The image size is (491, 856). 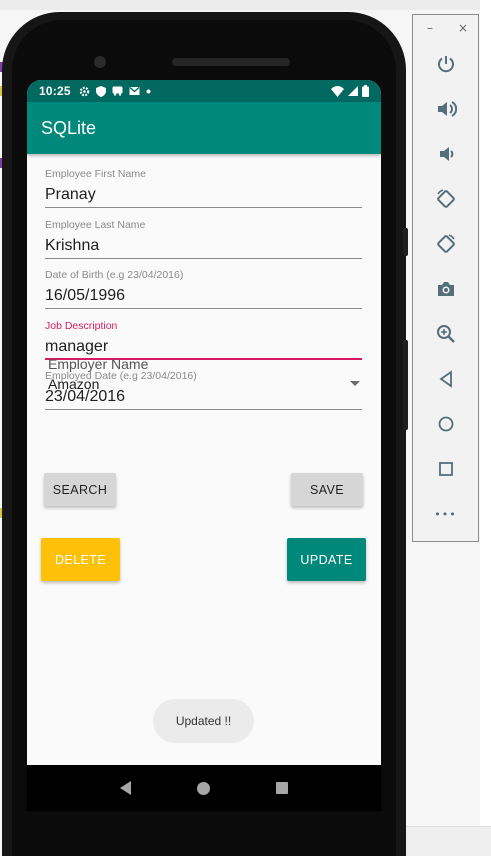 What do you see at coordinates (80, 489) in the screenshot?
I see `search-button: SEARCH` at bounding box center [80, 489].